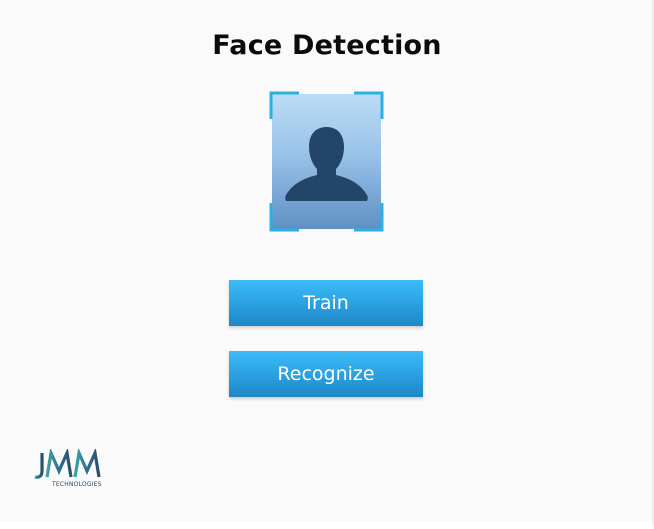 The width and height of the screenshot is (654, 529). I want to click on scan-frame-icon, so click(326, 161).